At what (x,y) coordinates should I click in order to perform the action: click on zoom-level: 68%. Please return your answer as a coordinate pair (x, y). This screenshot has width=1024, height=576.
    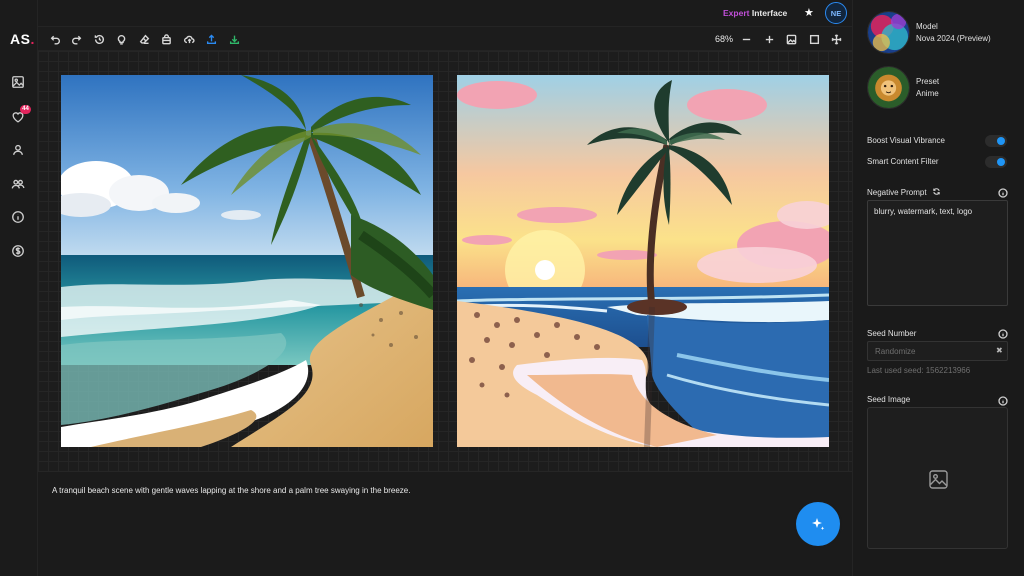
    Looking at the image, I should click on (724, 39).